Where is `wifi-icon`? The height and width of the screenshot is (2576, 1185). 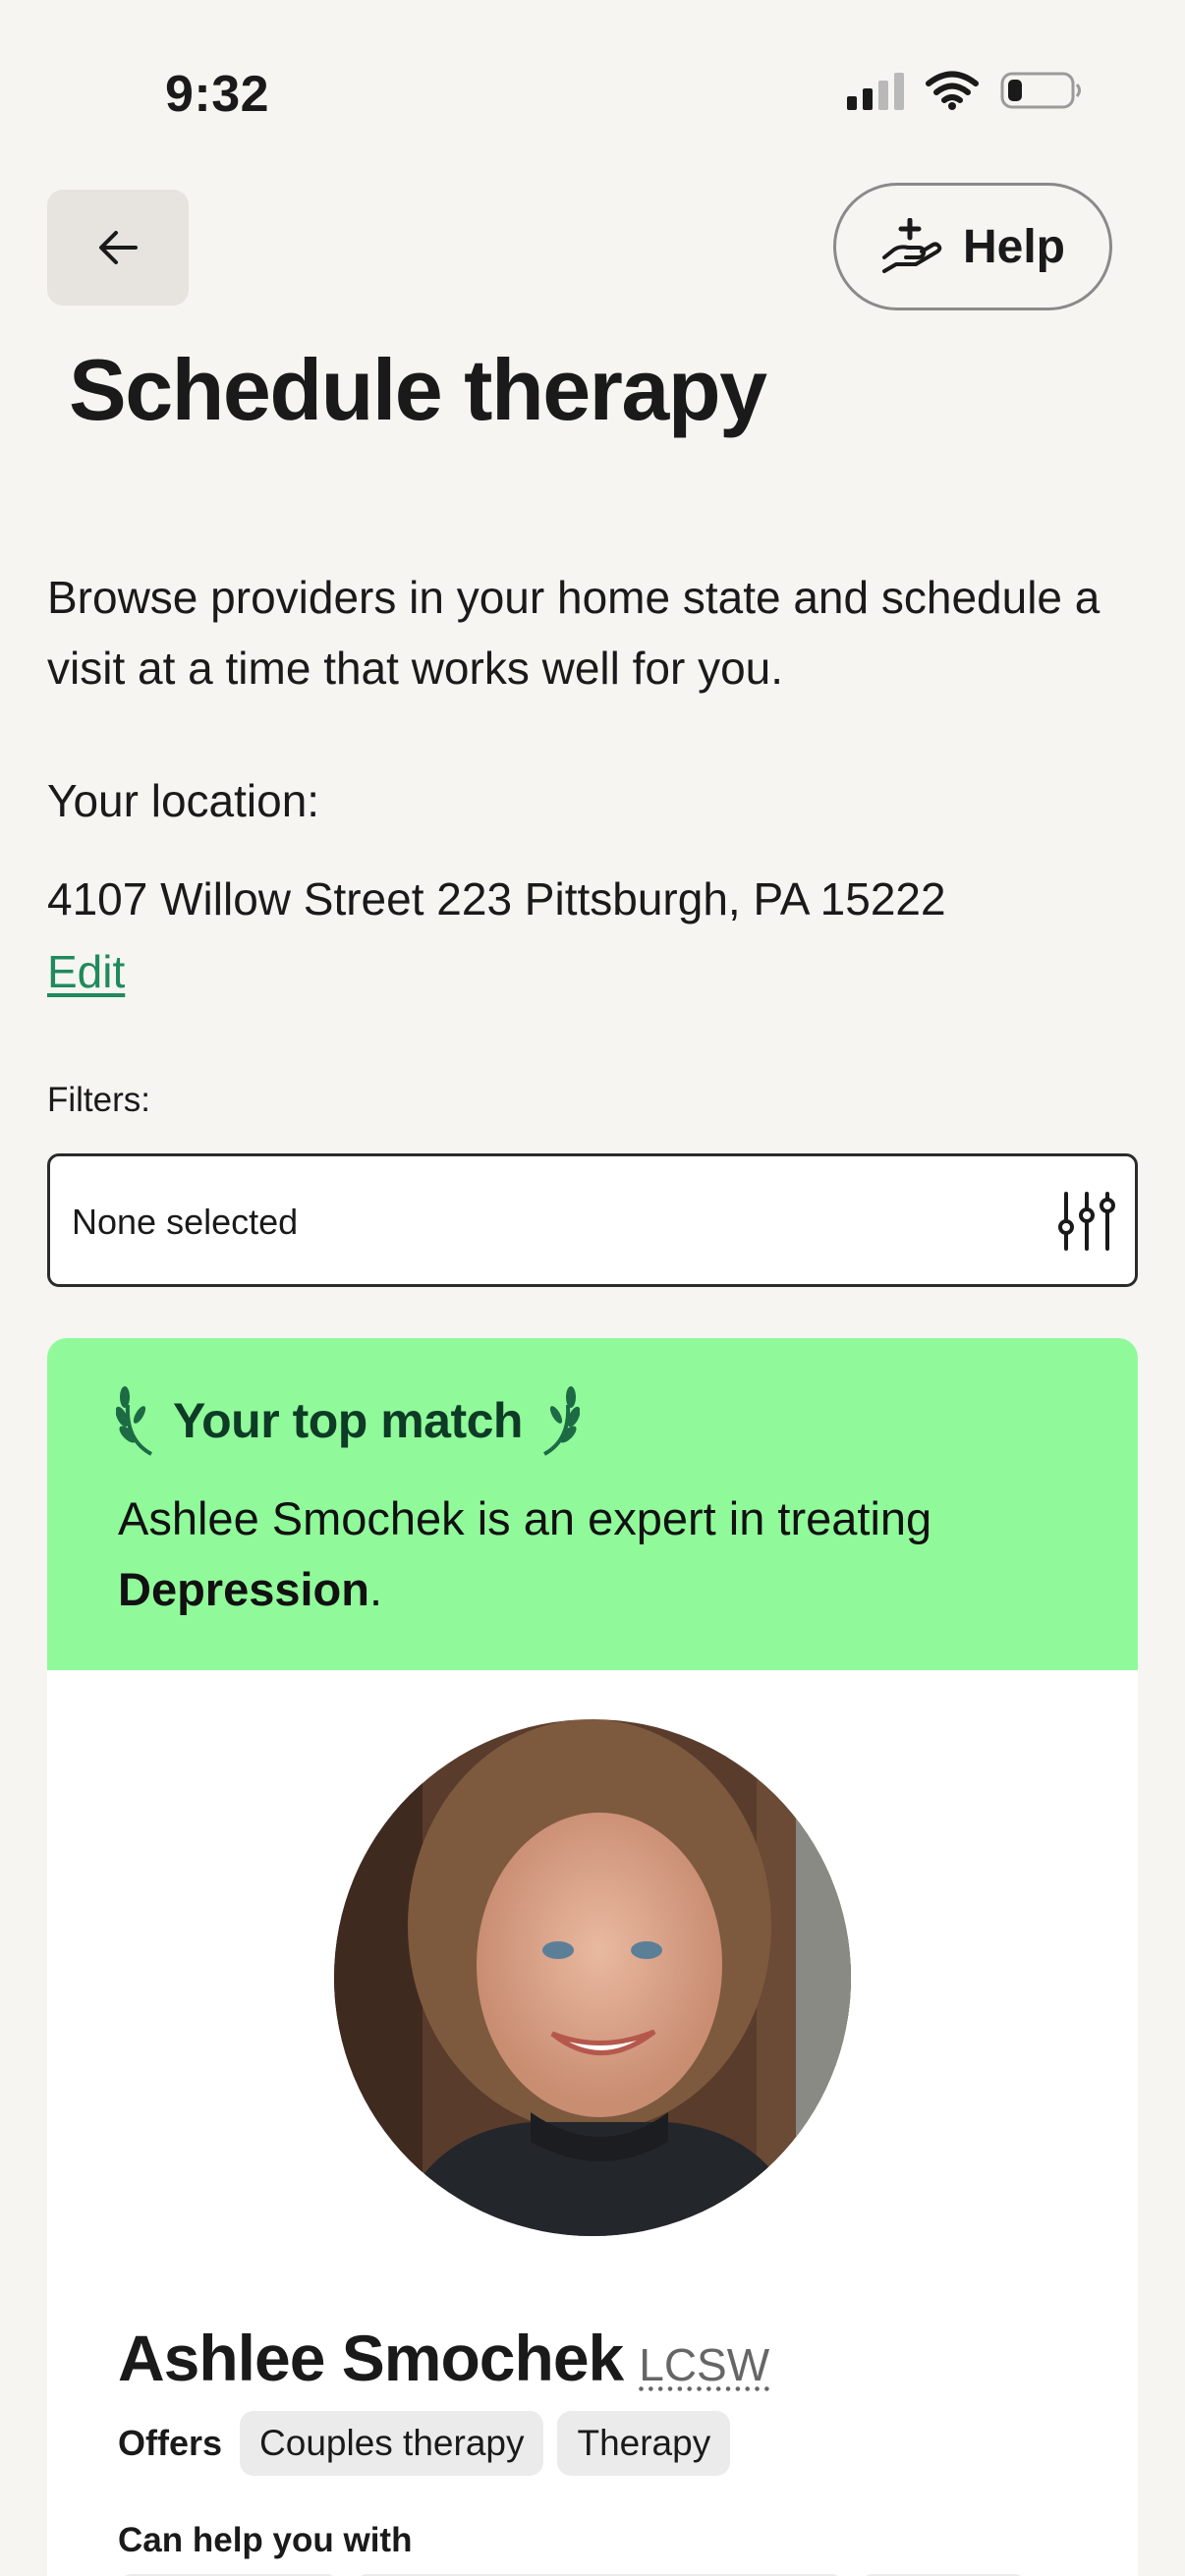
wifi-icon is located at coordinates (953, 90).